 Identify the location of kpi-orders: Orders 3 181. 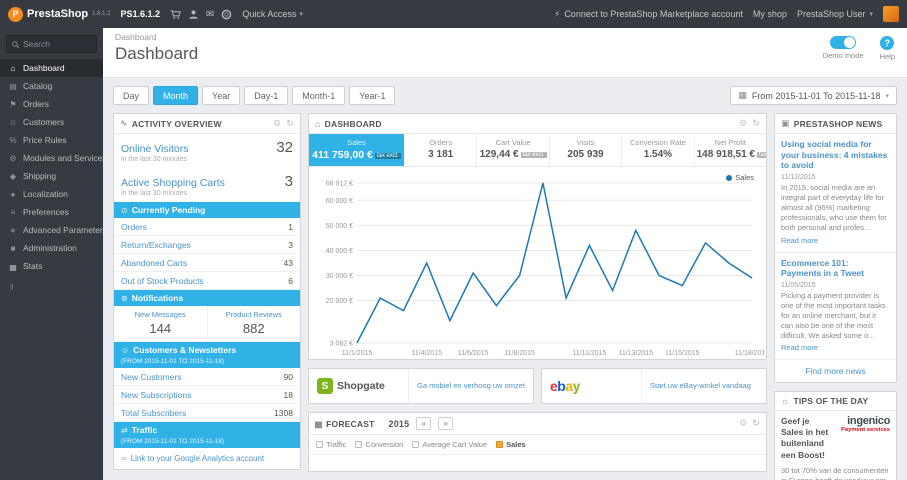
(439, 150).